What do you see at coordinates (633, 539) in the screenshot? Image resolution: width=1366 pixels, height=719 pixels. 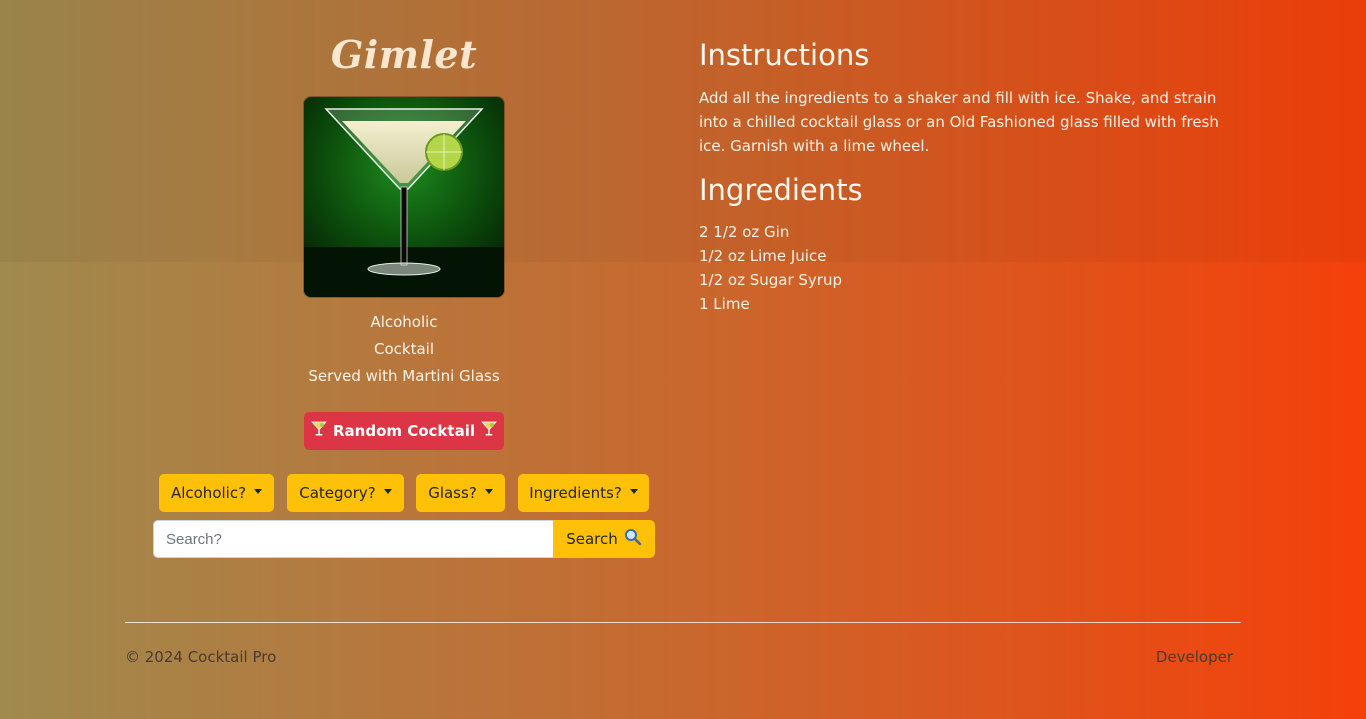 I see `magnifier-icon` at bounding box center [633, 539].